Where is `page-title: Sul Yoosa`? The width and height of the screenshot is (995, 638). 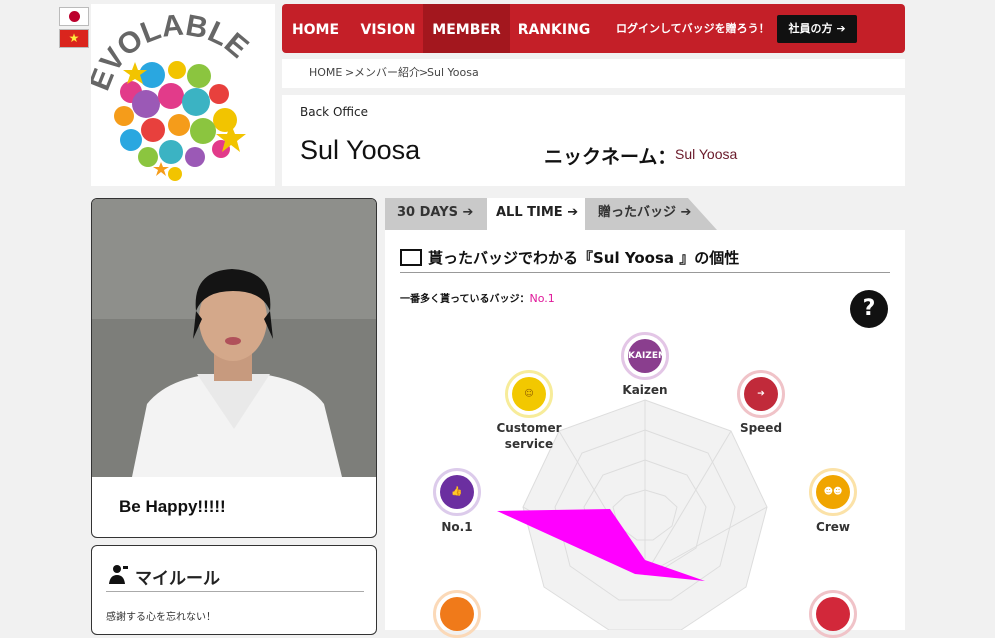
page-title: Sul Yoosa is located at coordinates (360, 150).